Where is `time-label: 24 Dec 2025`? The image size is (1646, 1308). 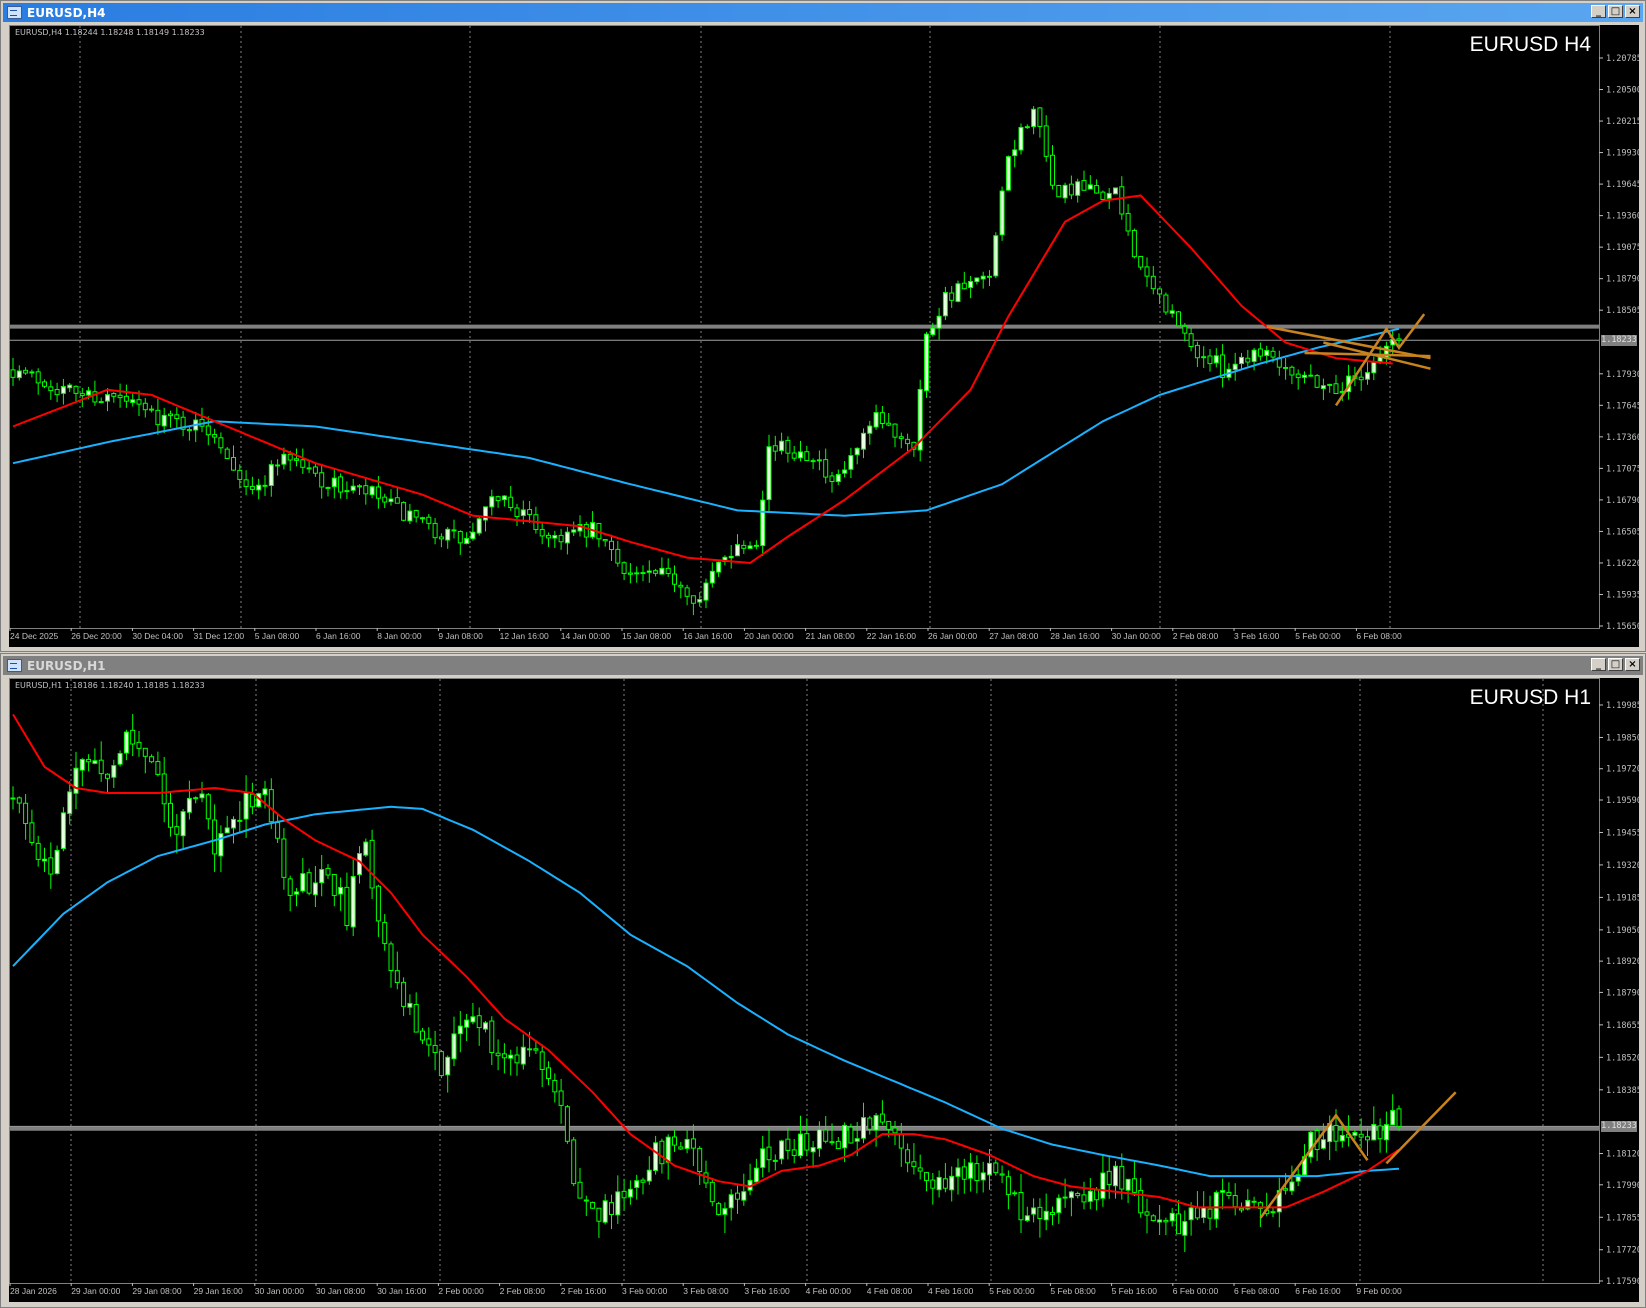
time-label: 24 Dec 2025 is located at coordinates (34, 636).